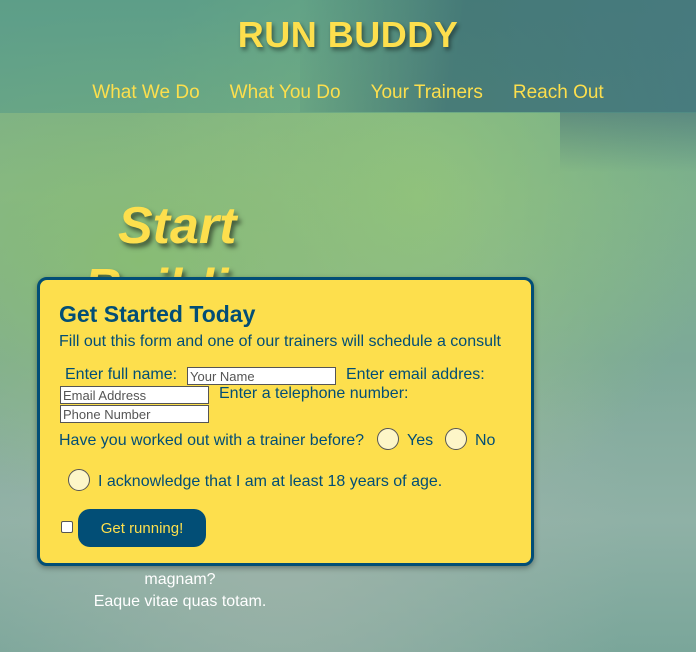  What do you see at coordinates (157, 314) in the screenshot?
I see `form-title: Get Started Today` at bounding box center [157, 314].